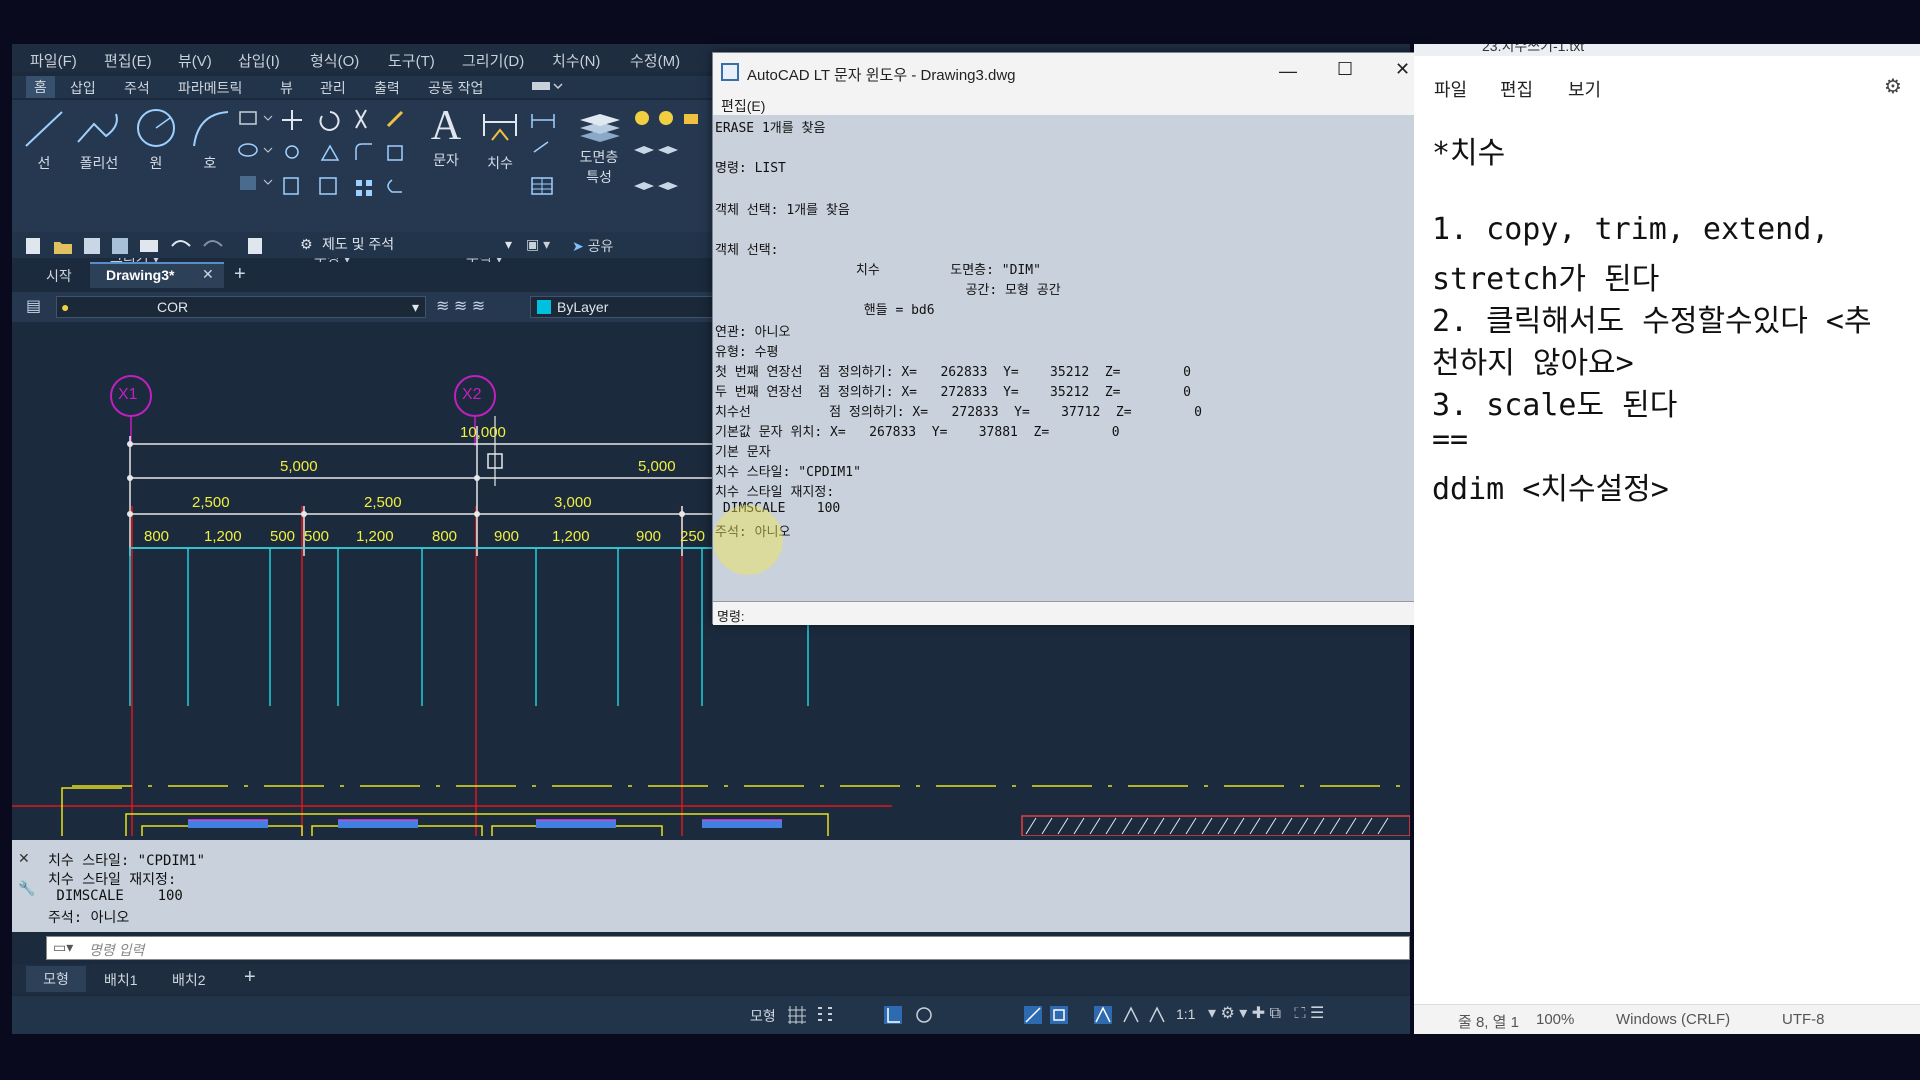 Image resolution: width=1920 pixels, height=1080 pixels. What do you see at coordinates (592, 246) in the screenshot?
I see `share-button: ➤ 공유` at bounding box center [592, 246].